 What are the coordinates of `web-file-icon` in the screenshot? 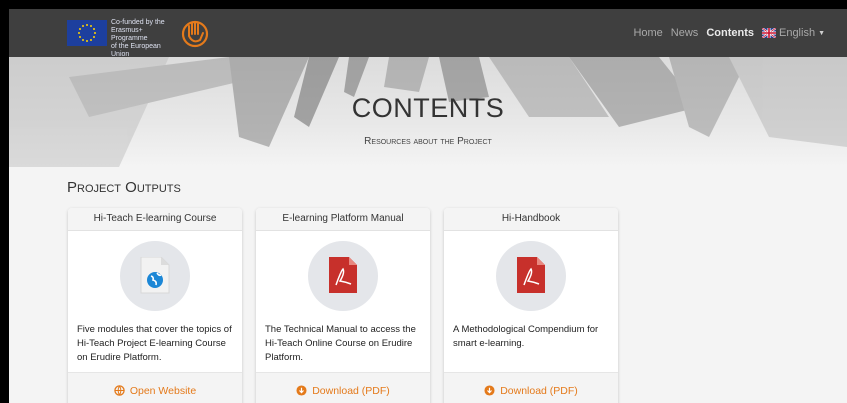 It's located at (155, 275).